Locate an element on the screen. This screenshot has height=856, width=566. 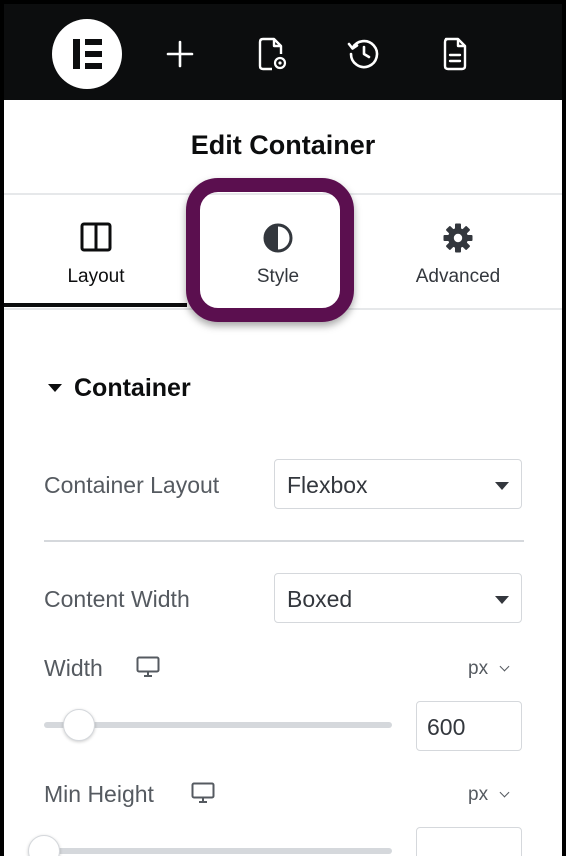
caret-down-icon is located at coordinates (55, 388).